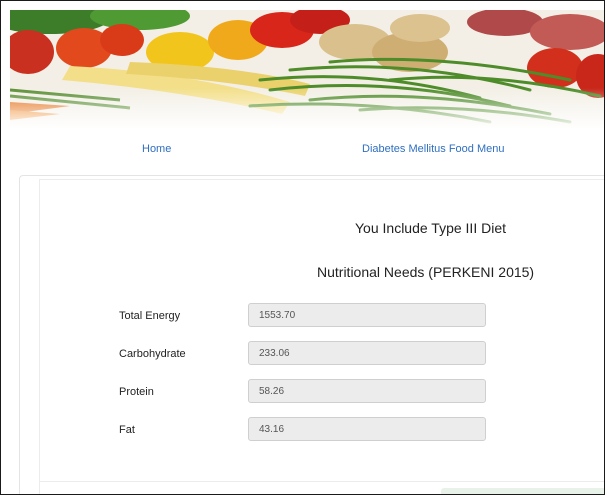 The height and width of the screenshot is (495, 605). What do you see at coordinates (367, 429) in the screenshot?
I see `fat-field: 43.16` at bounding box center [367, 429].